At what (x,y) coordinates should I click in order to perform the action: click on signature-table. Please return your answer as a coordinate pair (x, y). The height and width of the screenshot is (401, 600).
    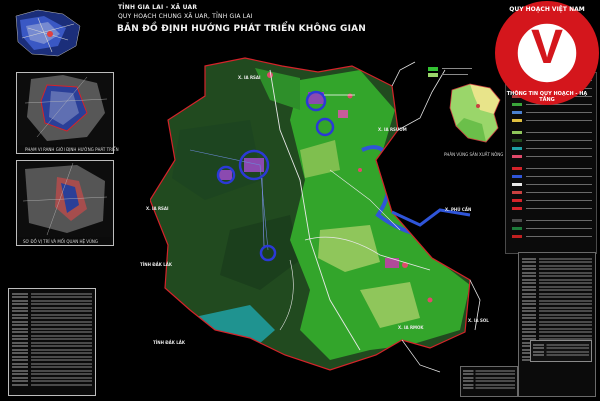
    Looking at the image, I should click on (561, 351).